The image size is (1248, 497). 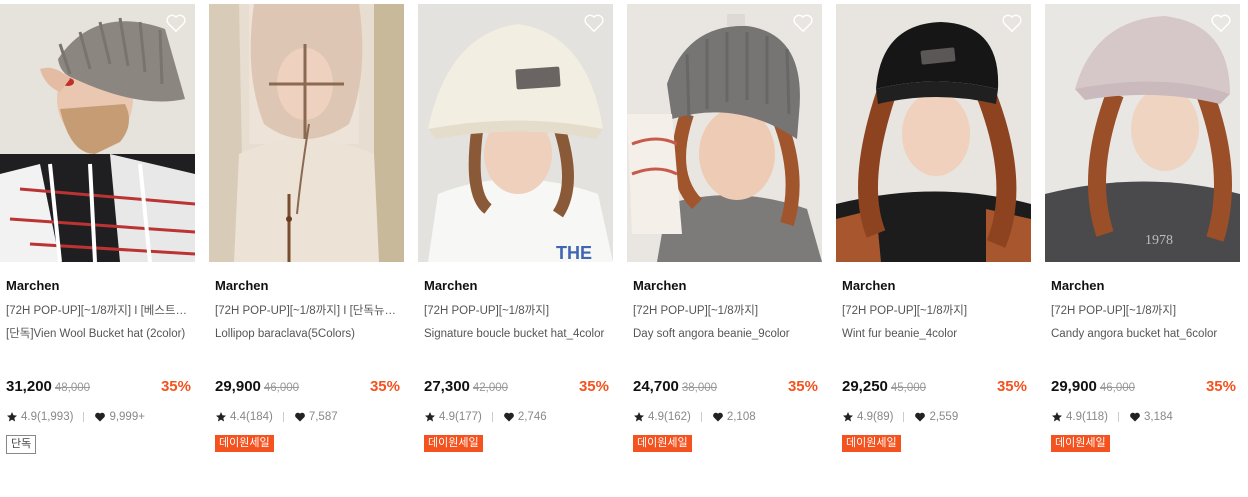 What do you see at coordinates (900, 417) in the screenshot?
I see `product-stats: 4.9(89) 2,559` at bounding box center [900, 417].